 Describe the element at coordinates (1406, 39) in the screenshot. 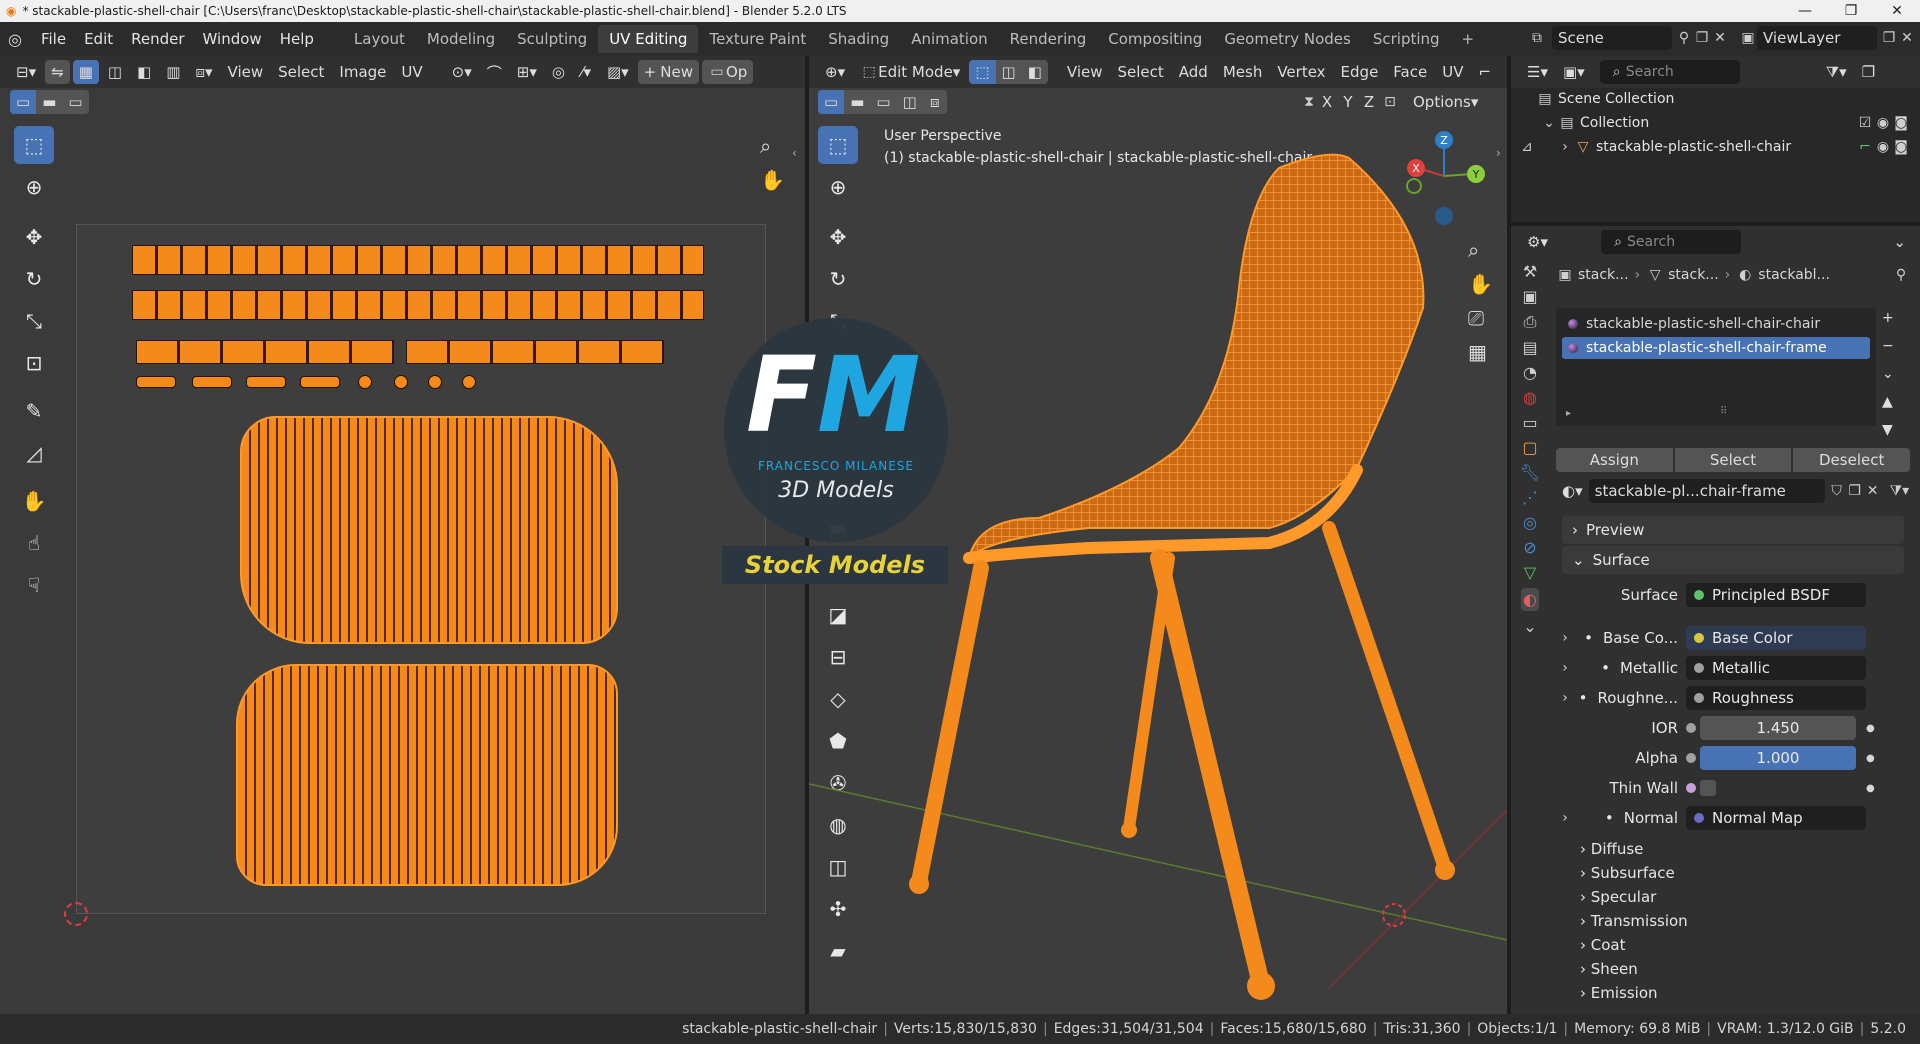

I see `tab-scripting: Scripting` at that location.